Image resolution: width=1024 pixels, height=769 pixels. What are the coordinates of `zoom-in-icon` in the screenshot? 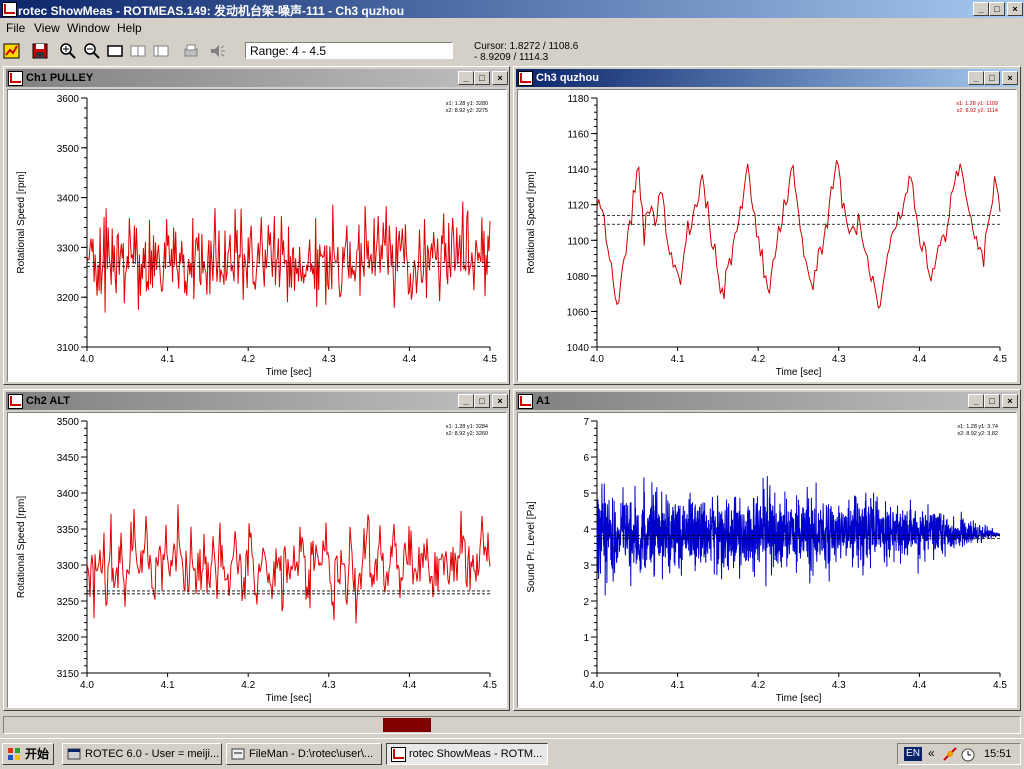 It's located at (68, 51).